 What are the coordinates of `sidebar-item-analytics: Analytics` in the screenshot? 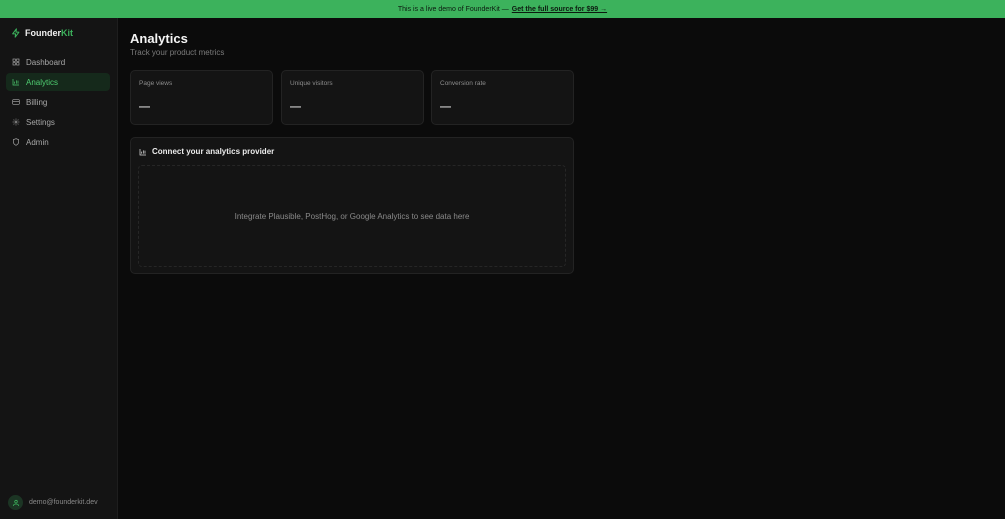 It's located at (58, 82).